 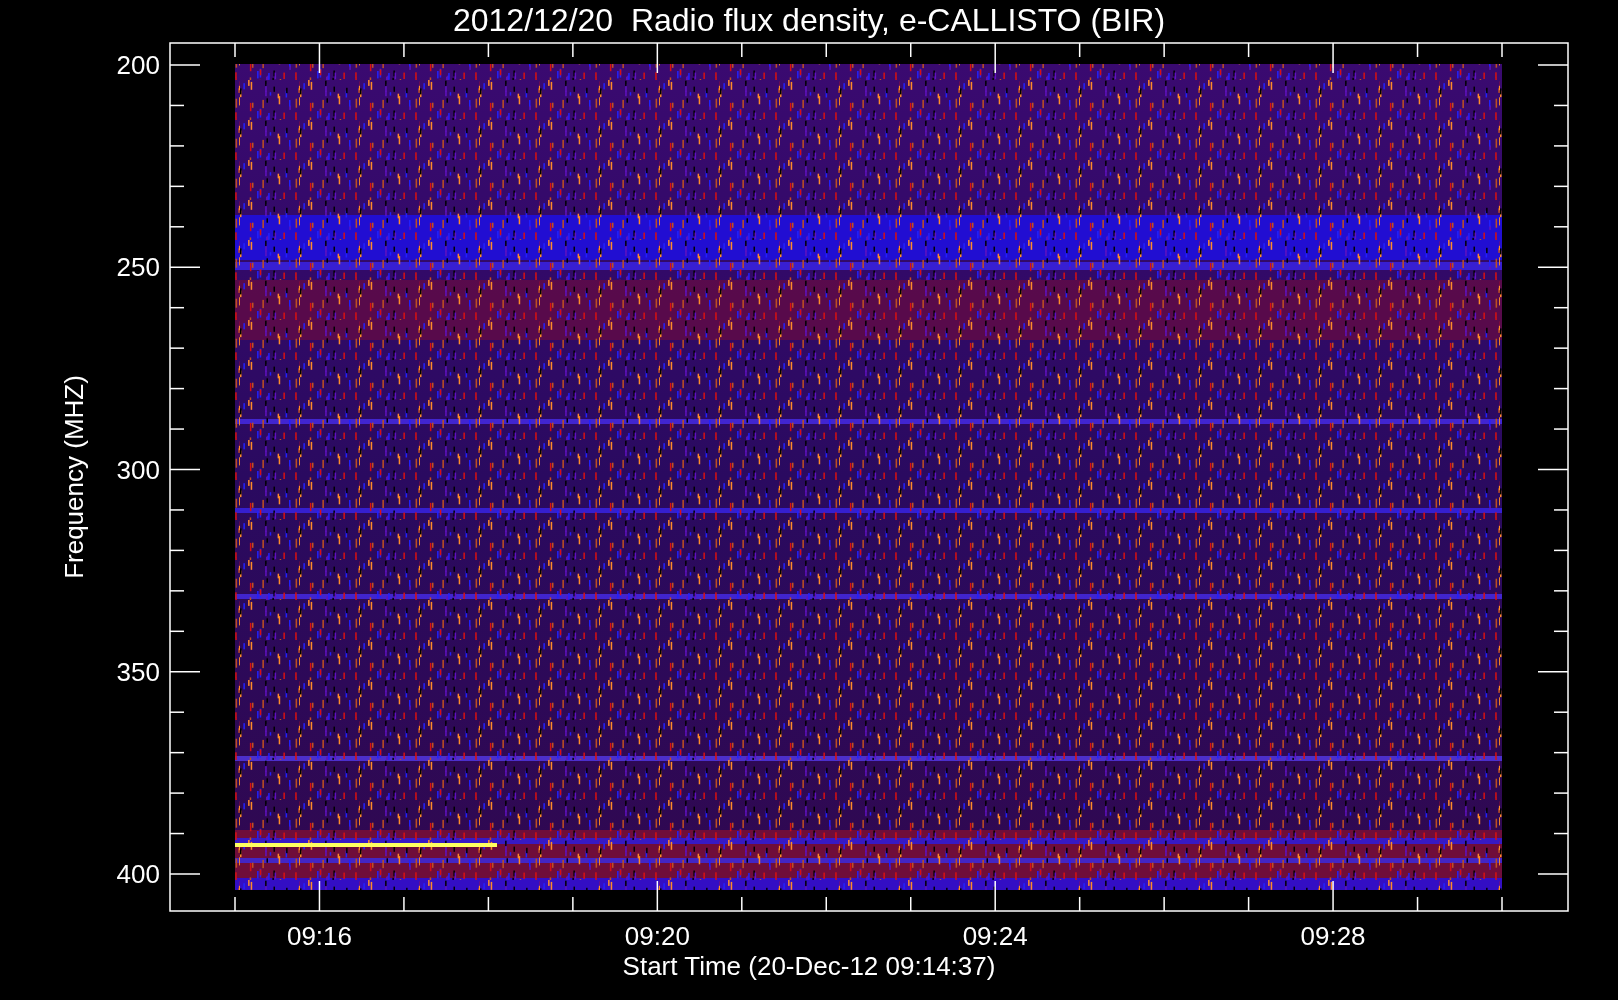 I want to click on chart-title: 2012/12/20 Radio flux density, e-CALLISTO (BIR), so click(x=809, y=20).